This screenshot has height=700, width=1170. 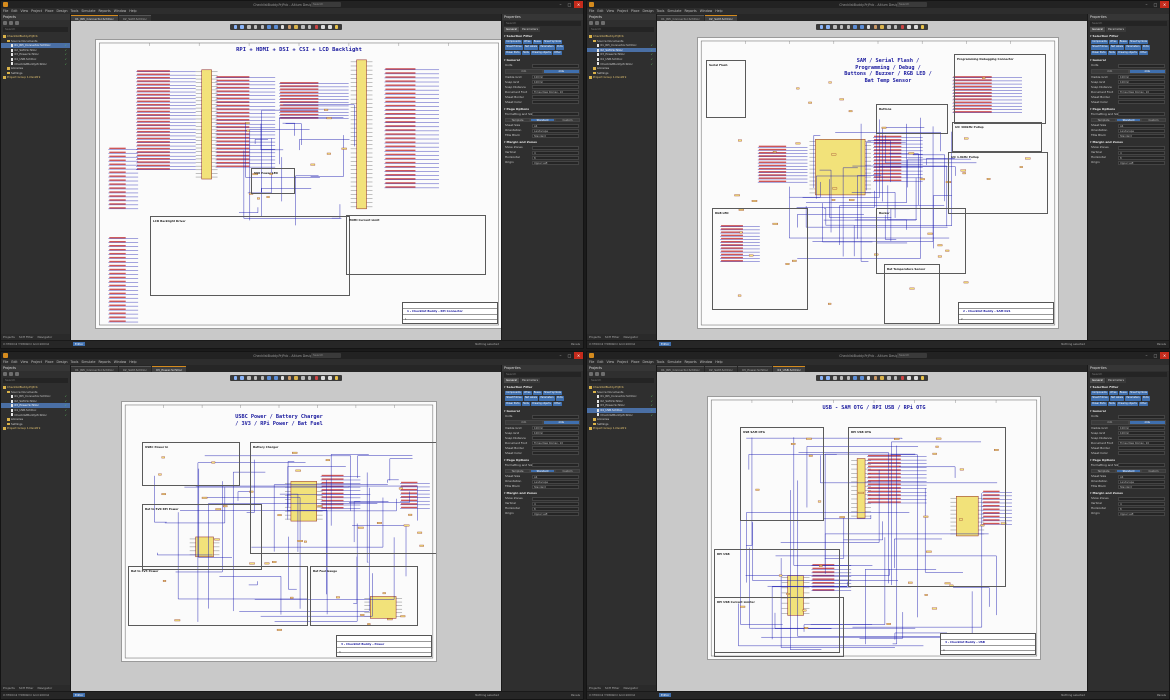 I want to click on circuit-block: Programming Debugging Connector, so click(x=1000, y=89).